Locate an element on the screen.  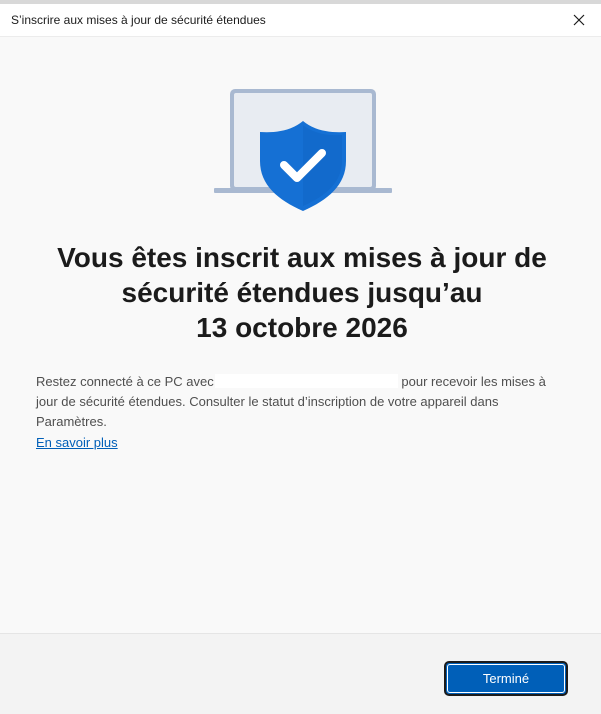
description-part-1: Restez connecté à ce PC avec is located at coordinates (125, 381).